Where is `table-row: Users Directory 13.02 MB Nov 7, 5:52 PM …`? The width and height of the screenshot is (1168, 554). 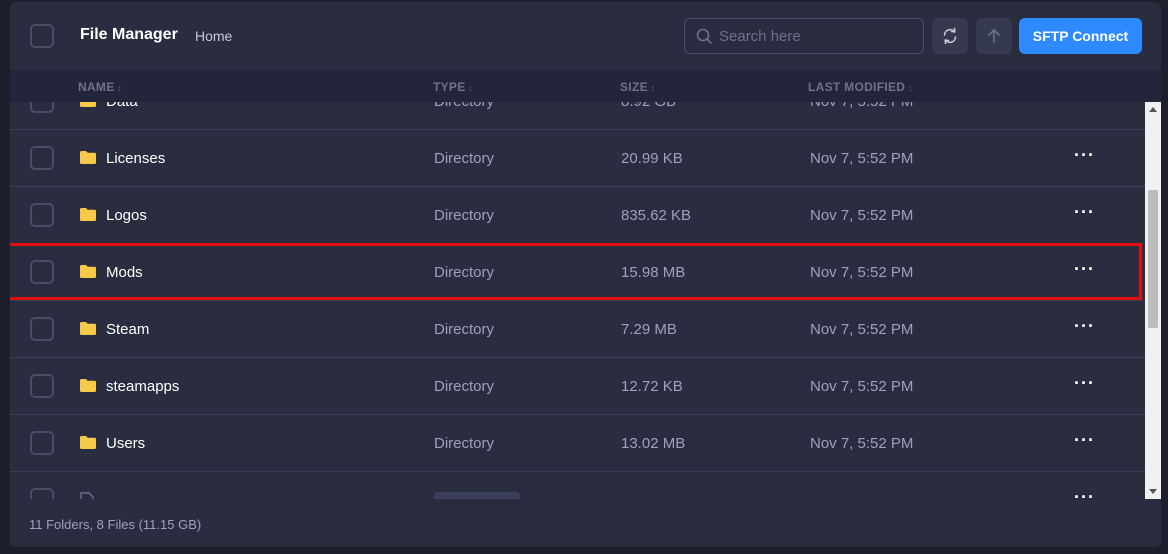
table-row: Users Directory 13.02 MB Nov 7, 5:52 PM … is located at coordinates (577, 443).